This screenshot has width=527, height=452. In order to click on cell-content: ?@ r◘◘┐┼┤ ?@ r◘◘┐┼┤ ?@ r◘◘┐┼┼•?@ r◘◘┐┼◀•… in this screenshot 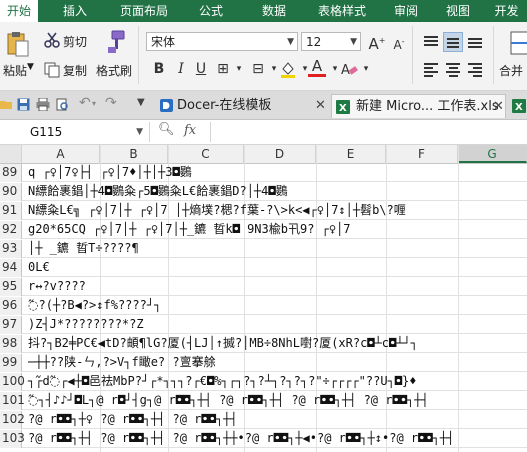, I will do `click(241, 439)`.